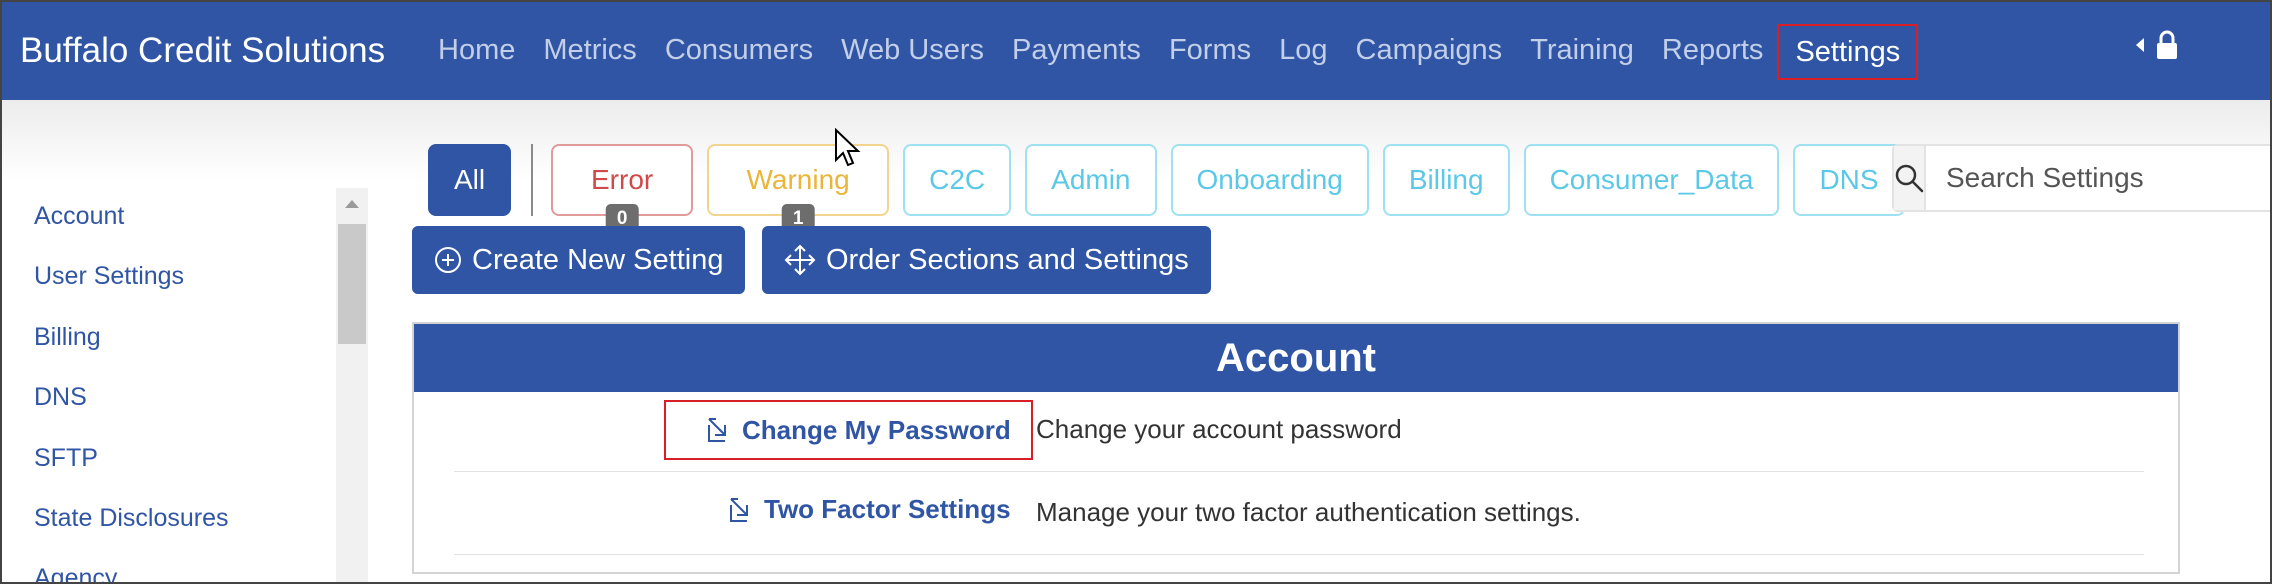  I want to click on filter-c2c-button: C2C, so click(957, 180).